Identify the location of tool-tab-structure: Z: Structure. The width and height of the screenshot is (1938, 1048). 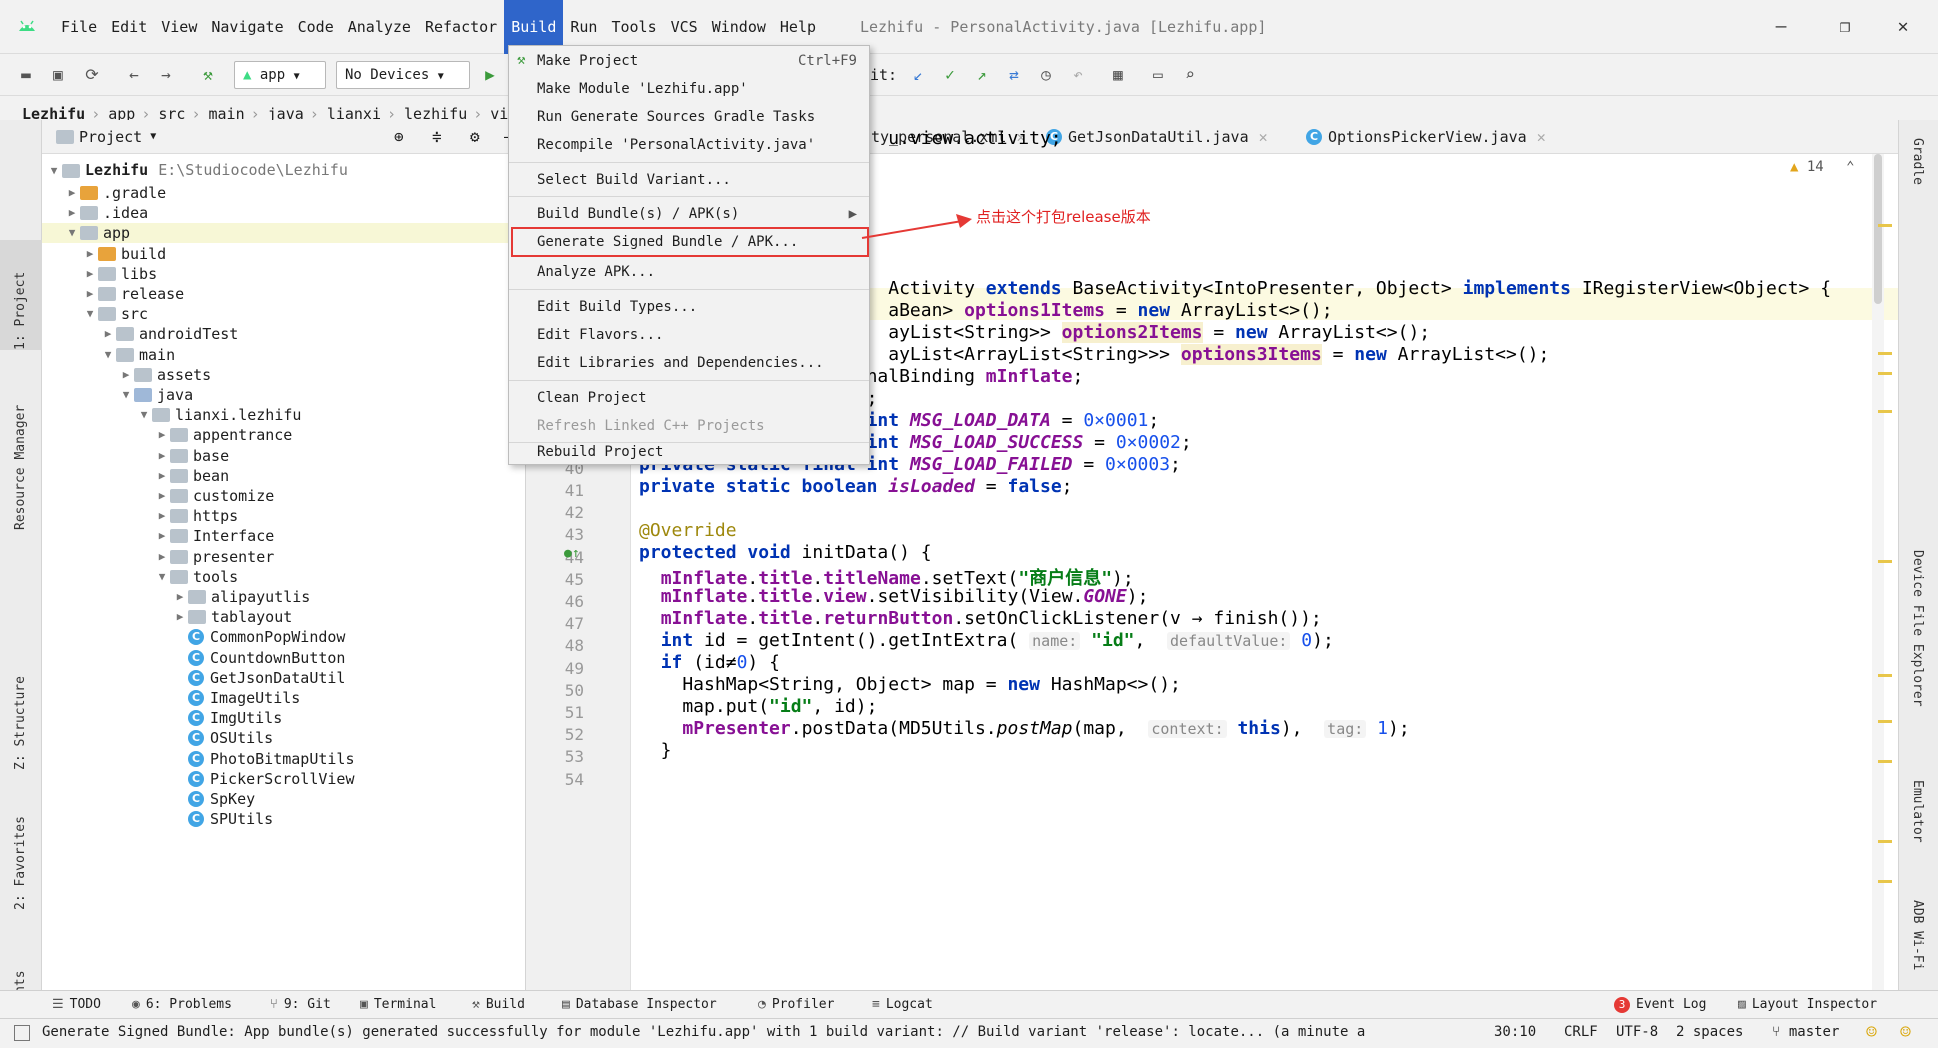
(21, 715).